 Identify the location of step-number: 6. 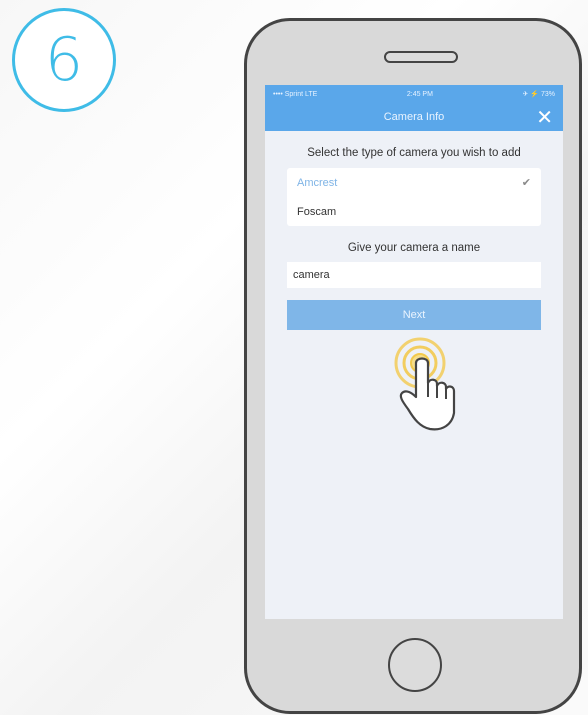
(64, 60).